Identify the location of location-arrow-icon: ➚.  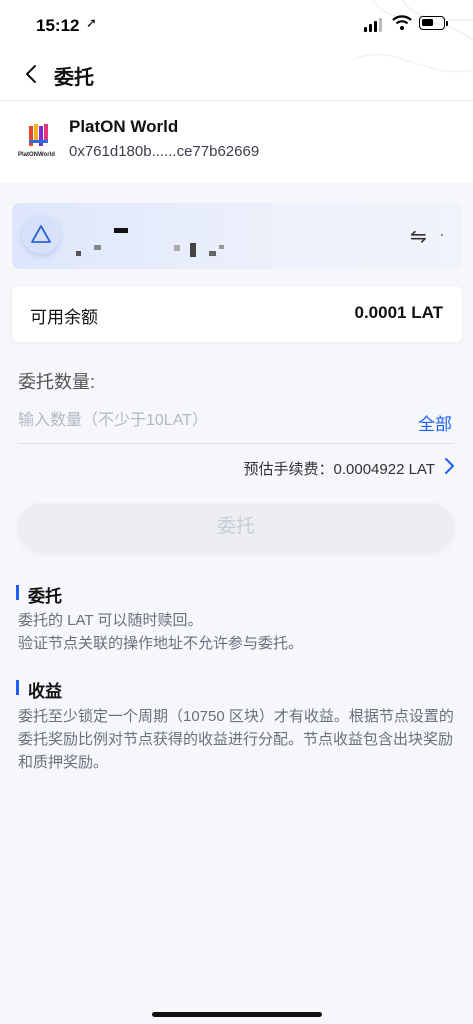
(91, 22).